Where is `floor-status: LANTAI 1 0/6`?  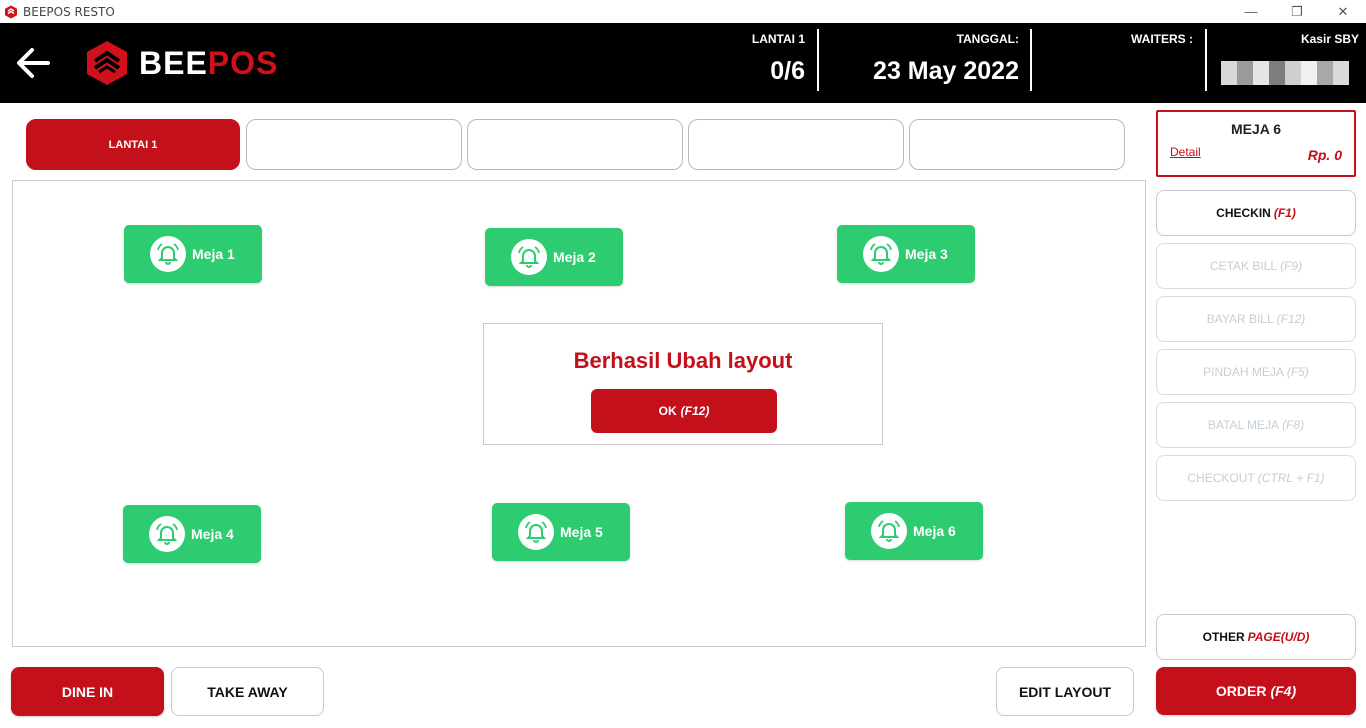 floor-status: LANTAI 1 0/6 is located at coordinates (752, 63).